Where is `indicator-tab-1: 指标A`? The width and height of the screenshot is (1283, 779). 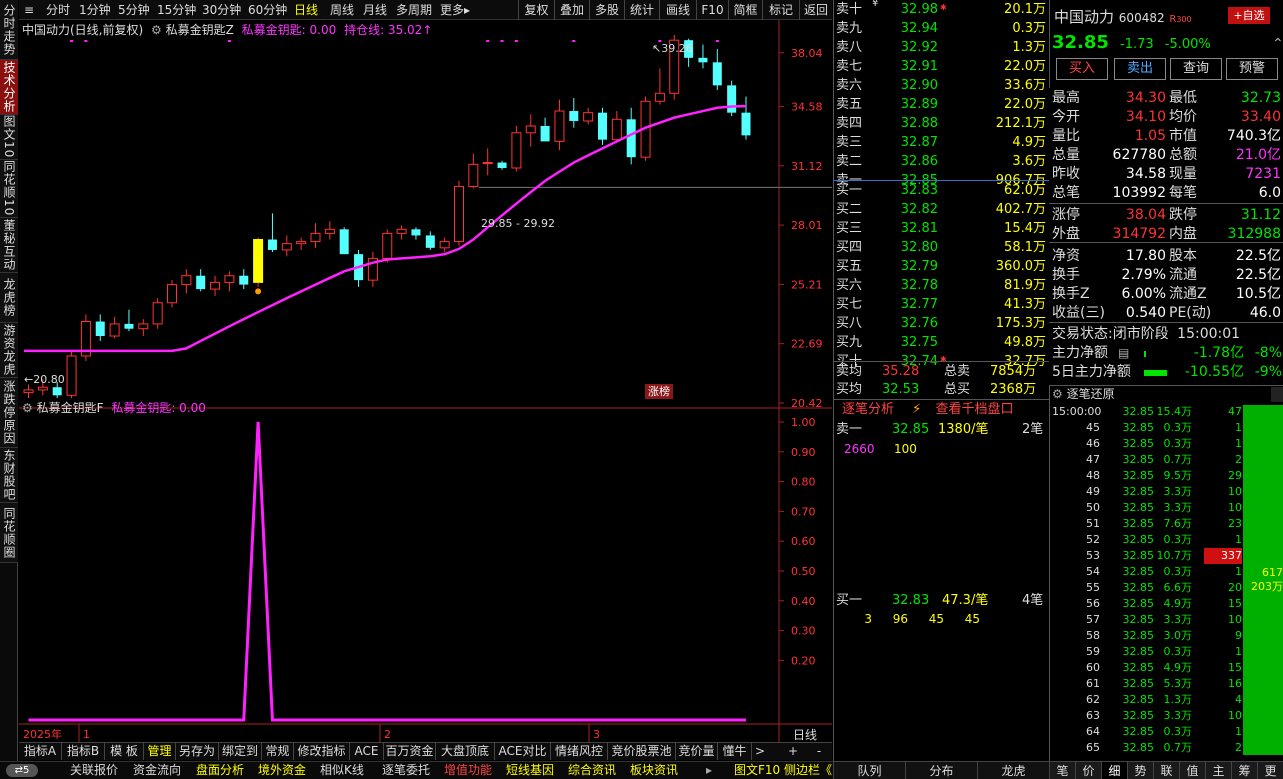
indicator-tab-1: 指标A is located at coordinates (40, 751).